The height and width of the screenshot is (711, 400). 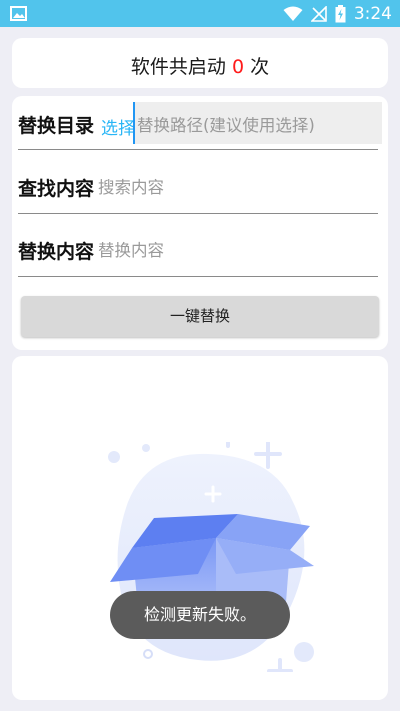 What do you see at coordinates (56, 189) in the screenshot?
I see `find-label: 查找内容` at bounding box center [56, 189].